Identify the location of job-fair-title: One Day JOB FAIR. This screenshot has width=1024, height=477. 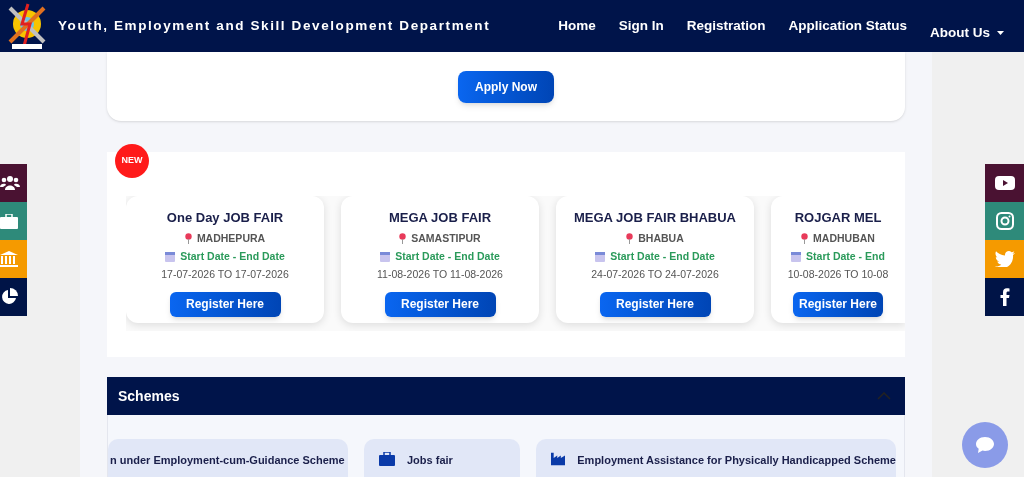
(225, 218).